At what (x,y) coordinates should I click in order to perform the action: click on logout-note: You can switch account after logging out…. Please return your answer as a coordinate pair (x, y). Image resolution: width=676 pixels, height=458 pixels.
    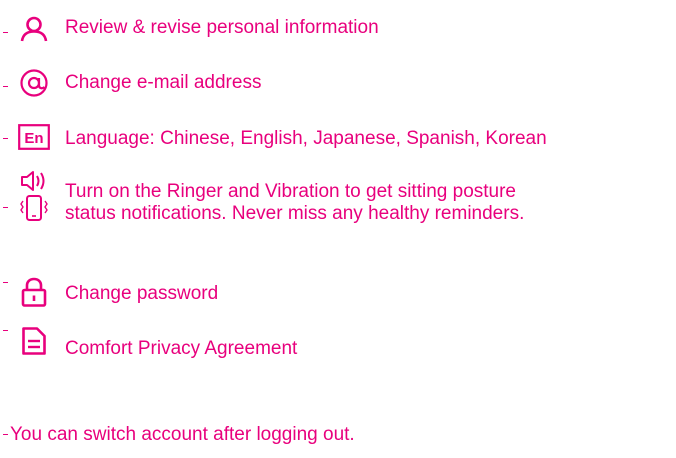
    Looking at the image, I should click on (182, 434).